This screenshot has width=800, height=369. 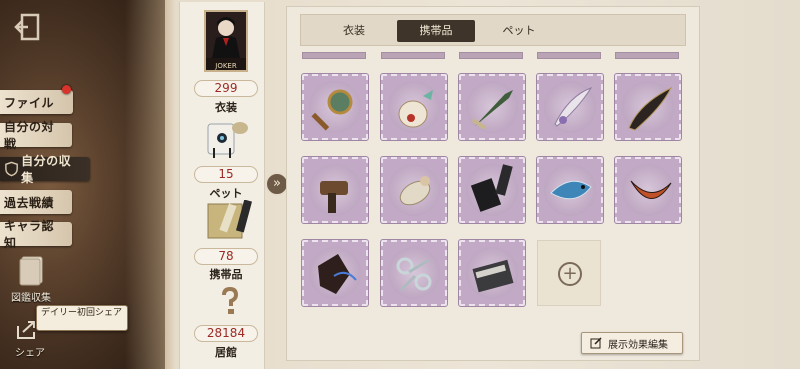 I want to click on exit-icon, so click(x=27, y=27).